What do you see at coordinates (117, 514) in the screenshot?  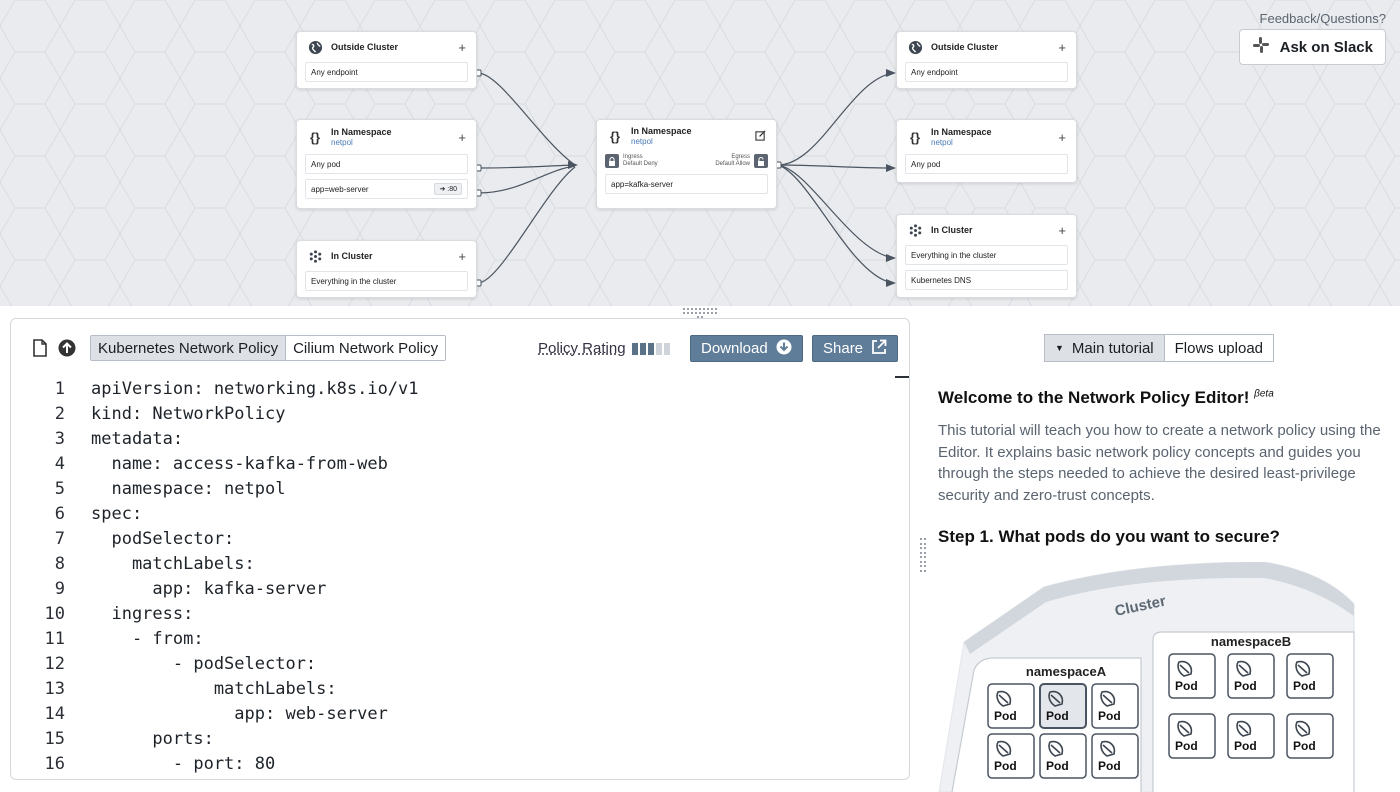 I see `code-text: spec:` at bounding box center [117, 514].